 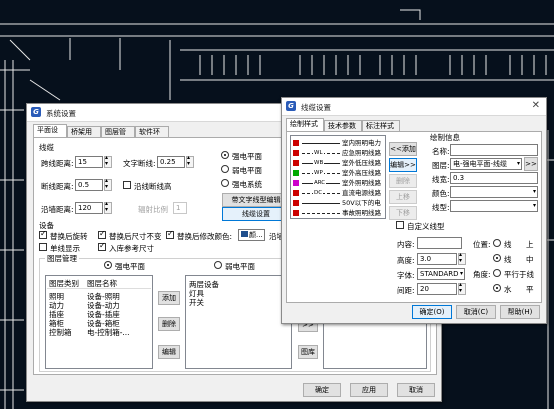 I want to click on custom-linetype-checkbox, so click(x=400, y=225).